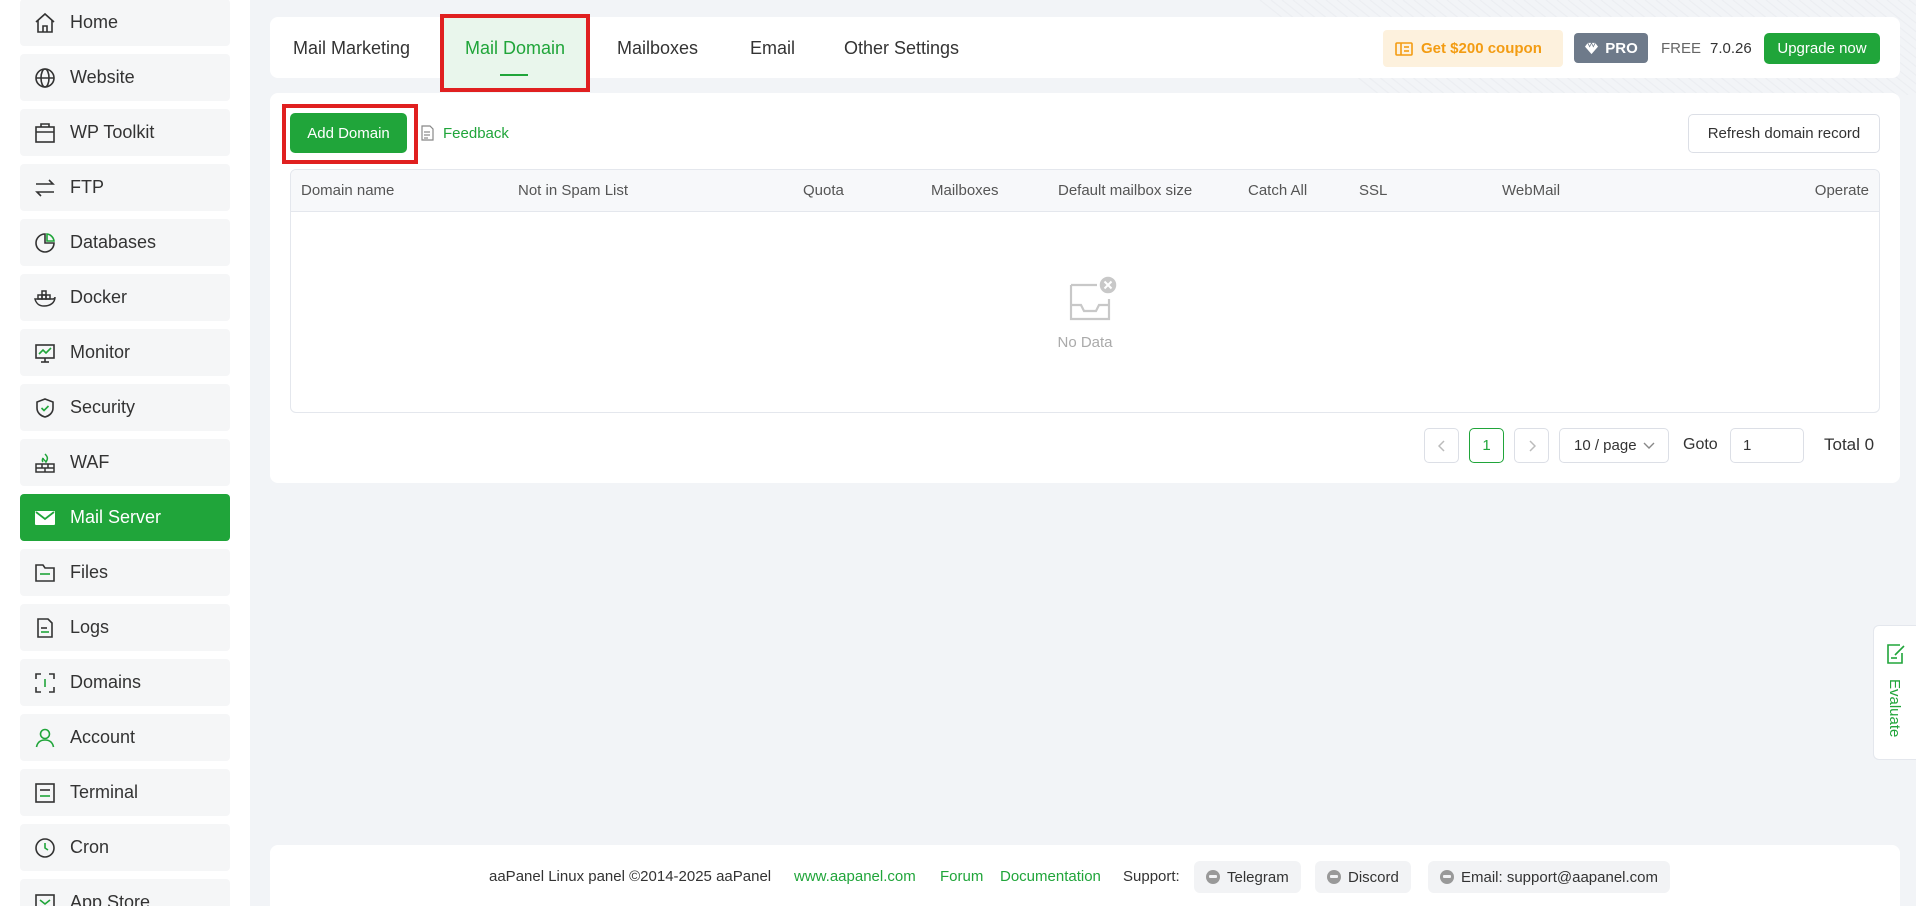 This screenshot has height=906, width=1916. What do you see at coordinates (1842, 191) in the screenshot?
I see `column-header-operate: Operate` at bounding box center [1842, 191].